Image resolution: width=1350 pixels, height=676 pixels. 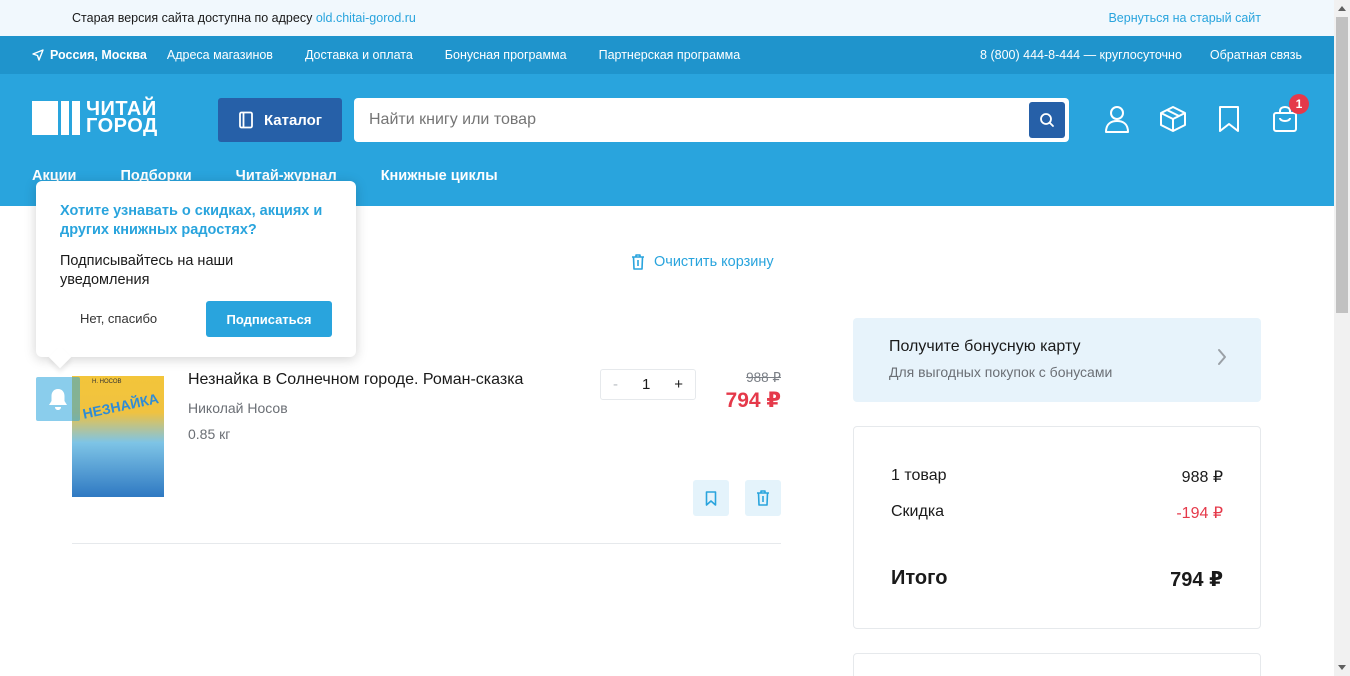 I want to click on quantity-stepper: - 1 +, so click(x=648, y=384).